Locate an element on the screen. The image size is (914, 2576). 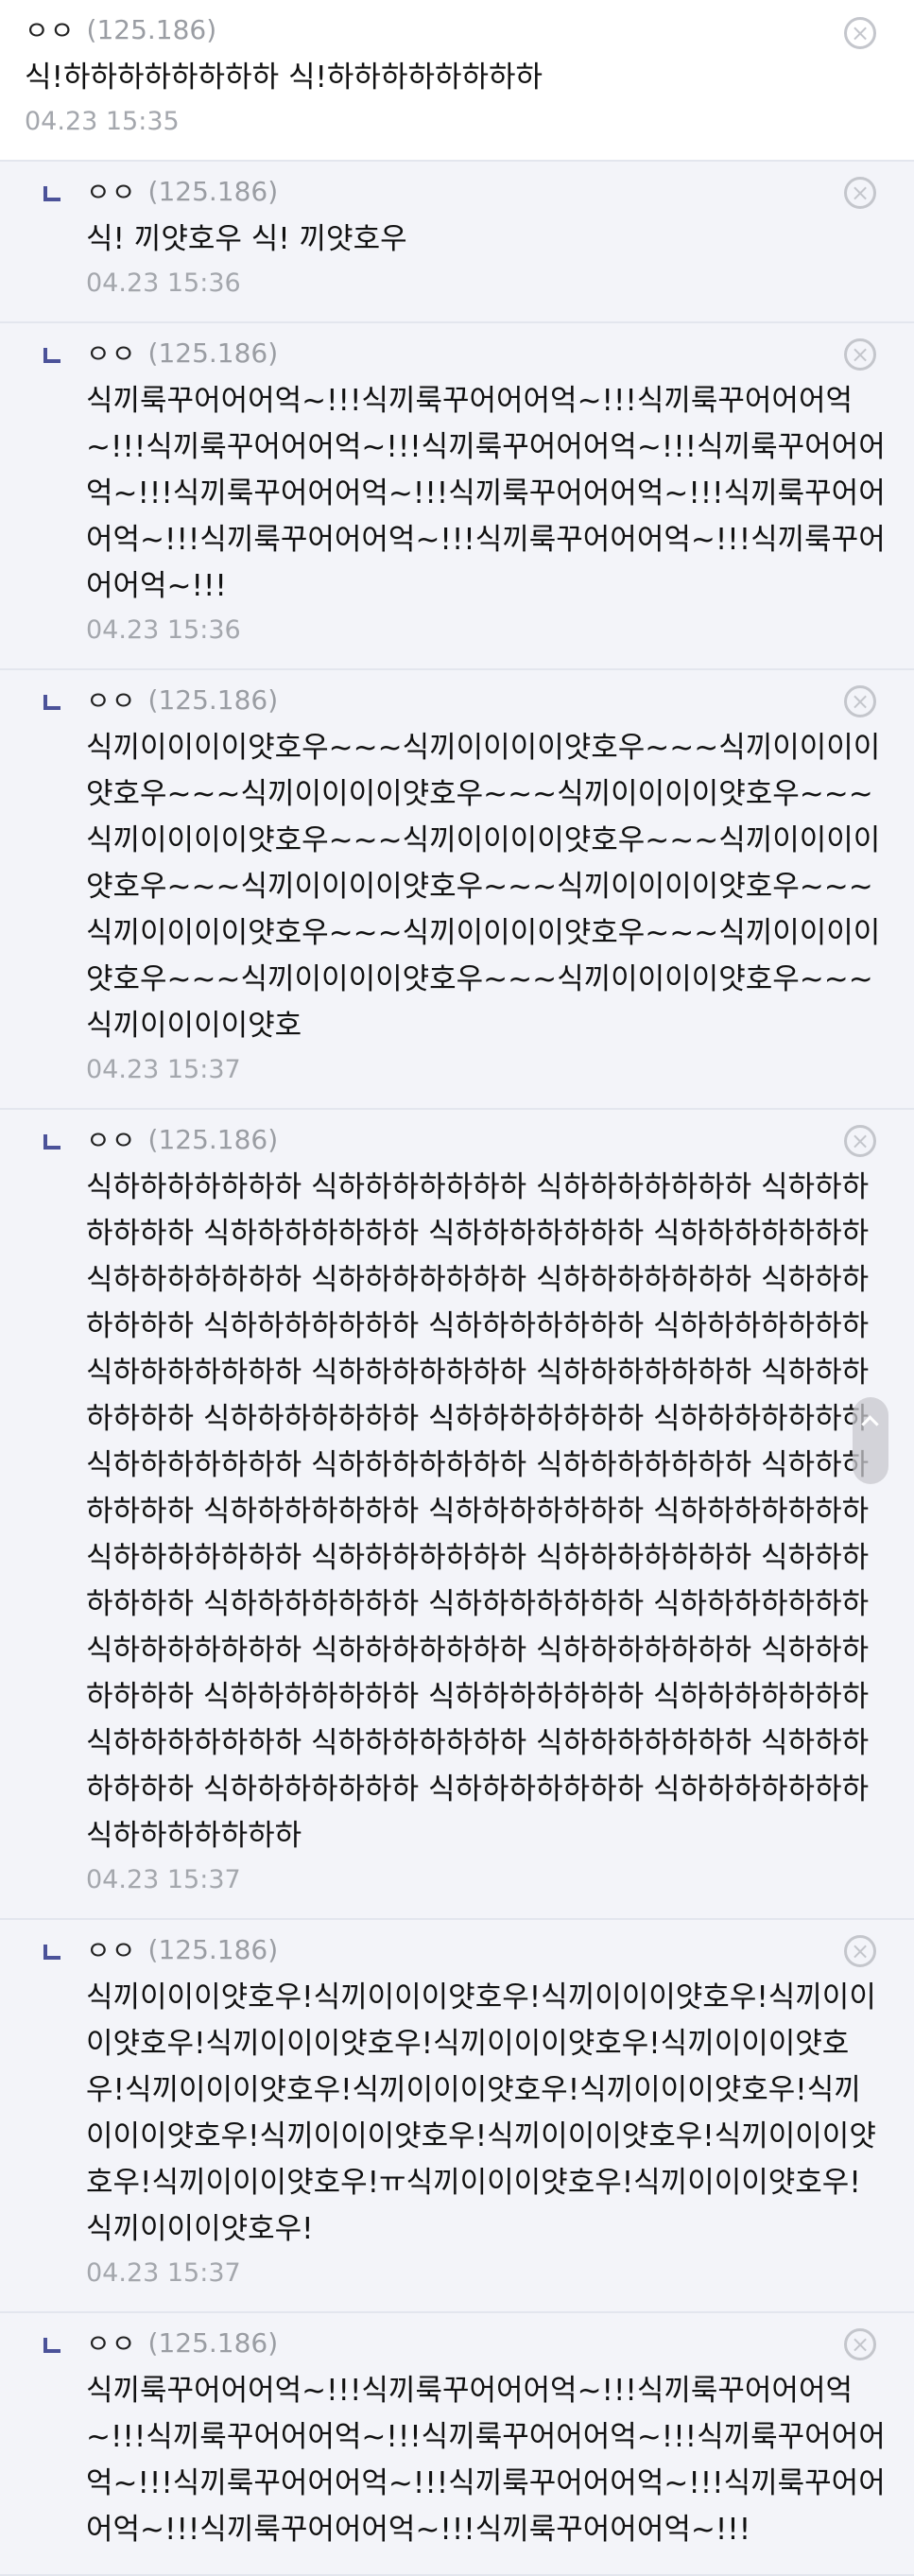
chevron-up-icon is located at coordinates (870, 1424).